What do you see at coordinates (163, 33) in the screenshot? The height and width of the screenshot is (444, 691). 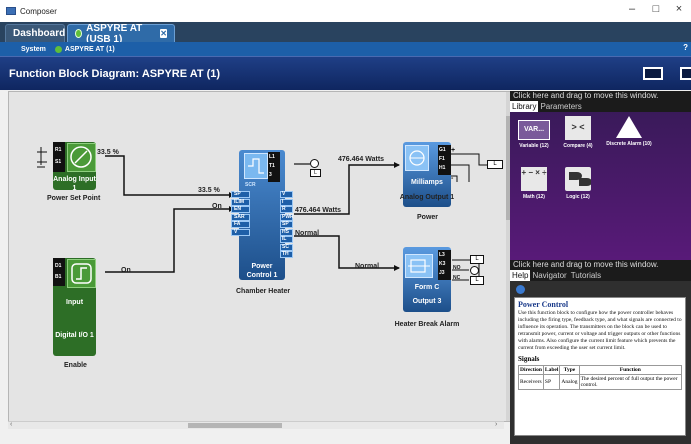 I see `tab-close-icon: ✕` at bounding box center [163, 33].